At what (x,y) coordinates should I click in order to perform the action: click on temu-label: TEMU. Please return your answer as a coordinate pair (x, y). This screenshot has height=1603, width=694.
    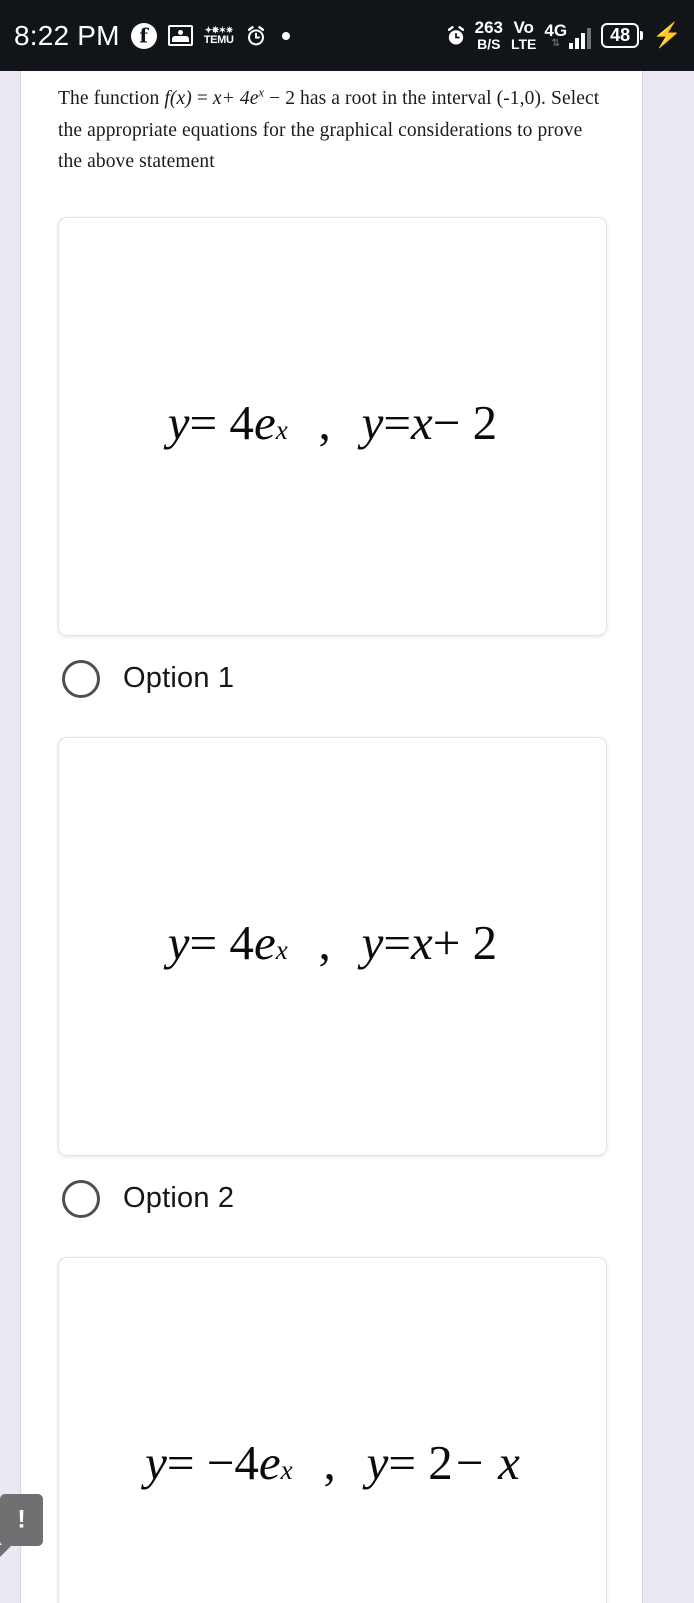
    Looking at the image, I should click on (218, 39).